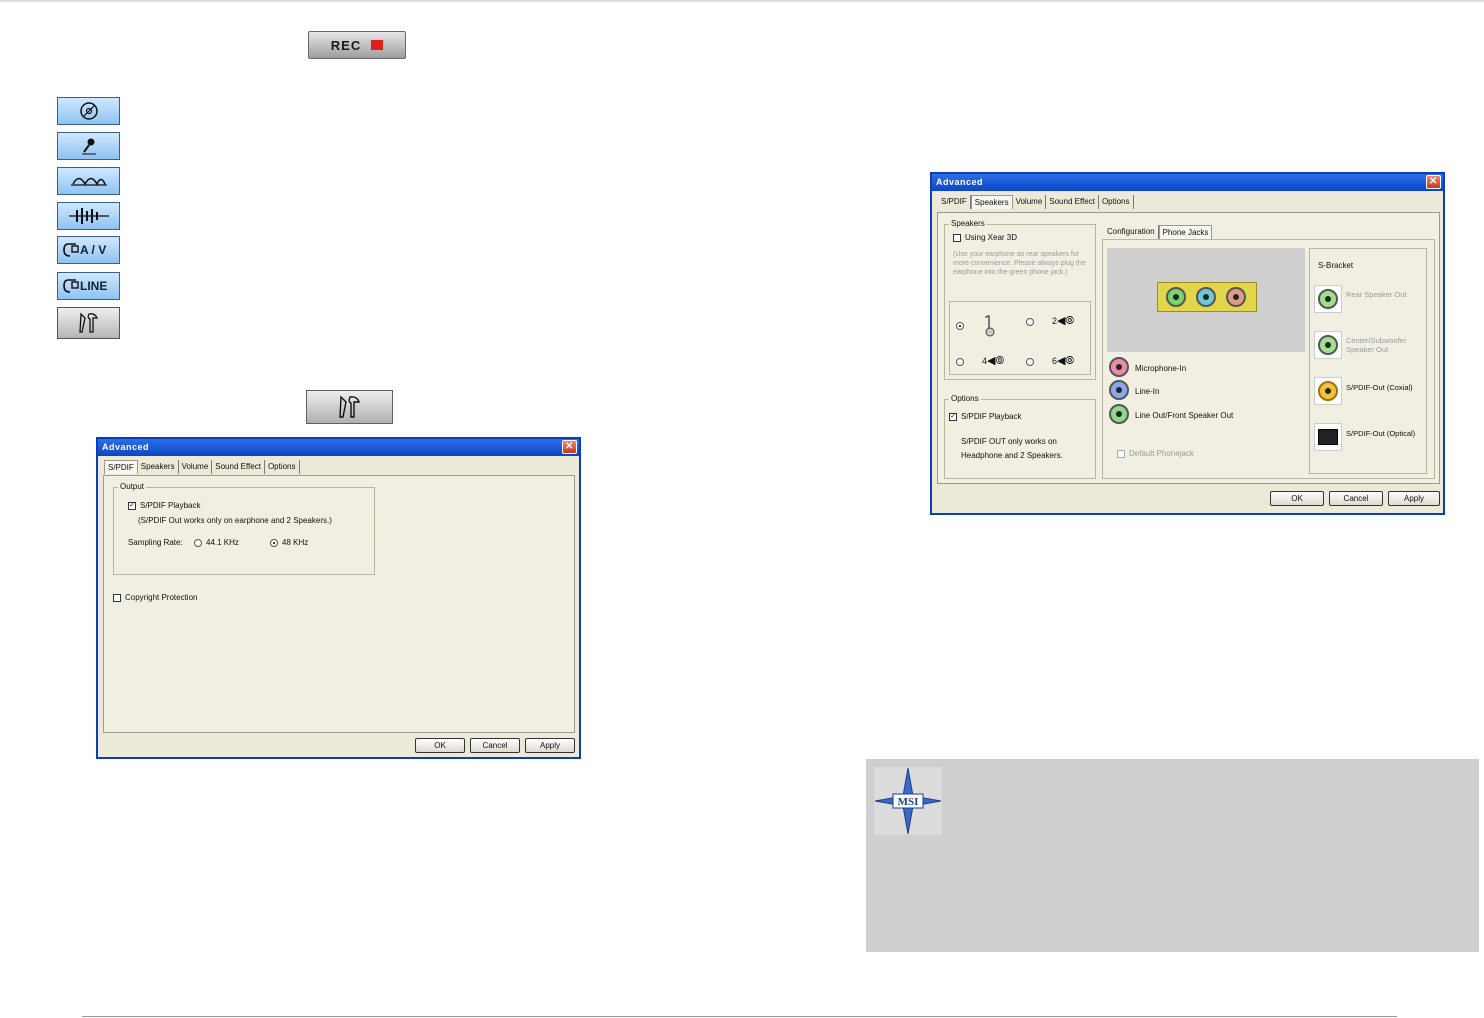 This screenshot has height=1018, width=1484. What do you see at coordinates (1030, 361) in the screenshot?
I see `six-speakers-radio` at bounding box center [1030, 361].